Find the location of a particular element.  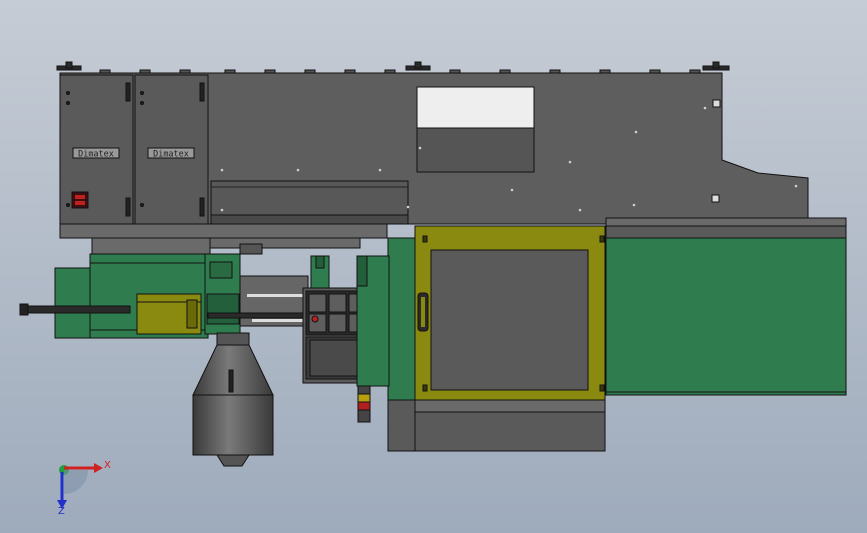

olive-door-panel is located at coordinates (509, 320).